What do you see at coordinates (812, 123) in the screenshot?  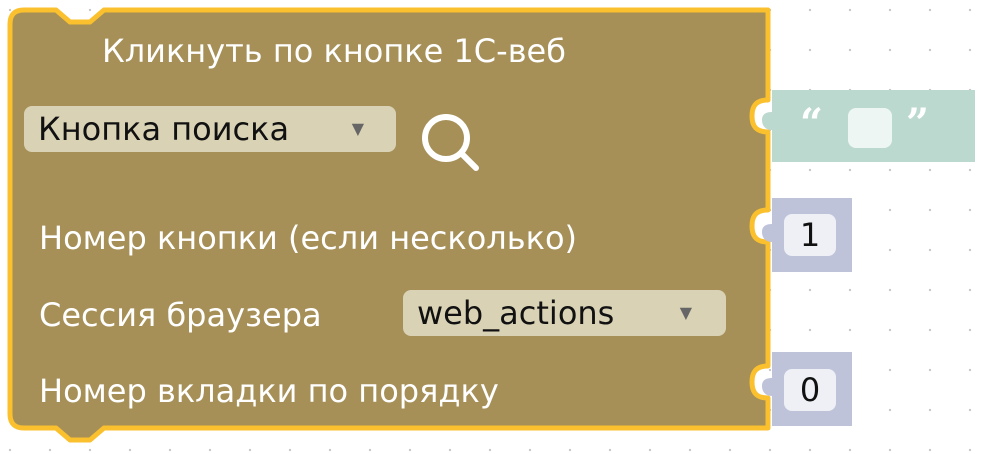 I see `open-quote-icon: “` at bounding box center [812, 123].